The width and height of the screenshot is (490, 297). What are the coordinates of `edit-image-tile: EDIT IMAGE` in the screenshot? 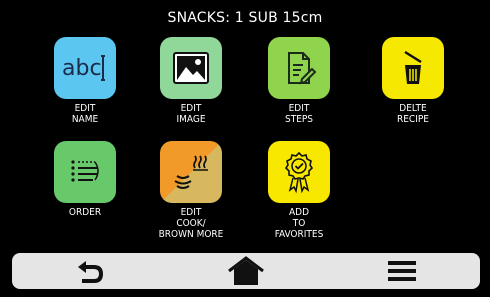 It's located at (191, 81).